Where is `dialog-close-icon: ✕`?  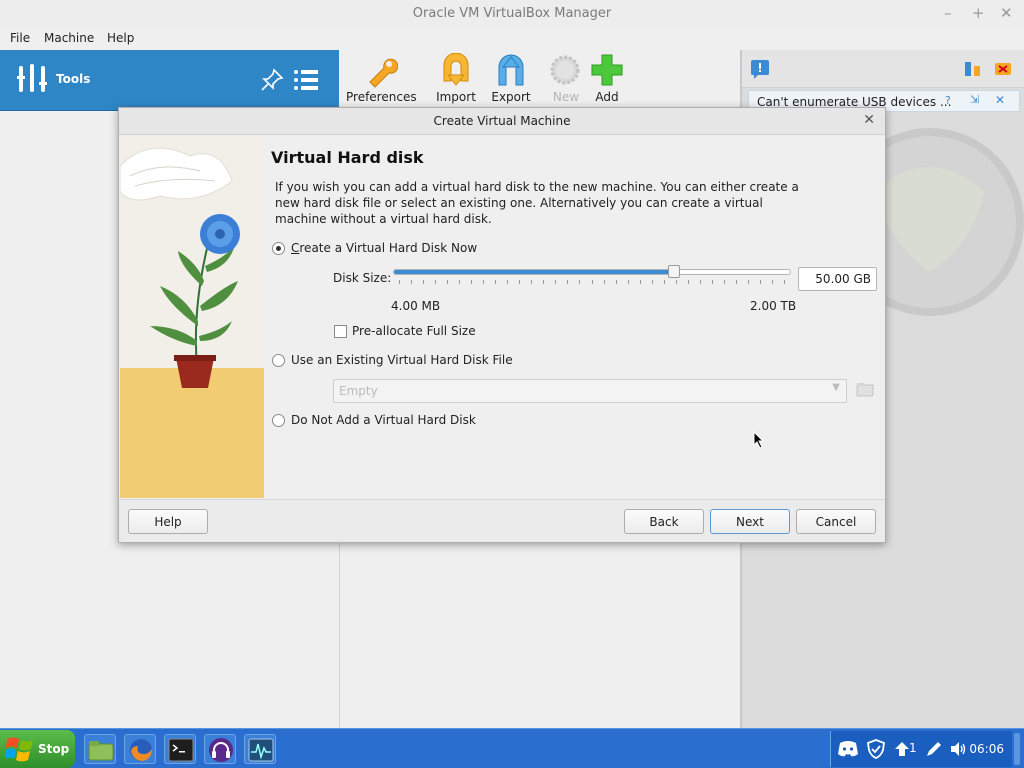 dialog-close-icon: ✕ is located at coordinates (869, 120).